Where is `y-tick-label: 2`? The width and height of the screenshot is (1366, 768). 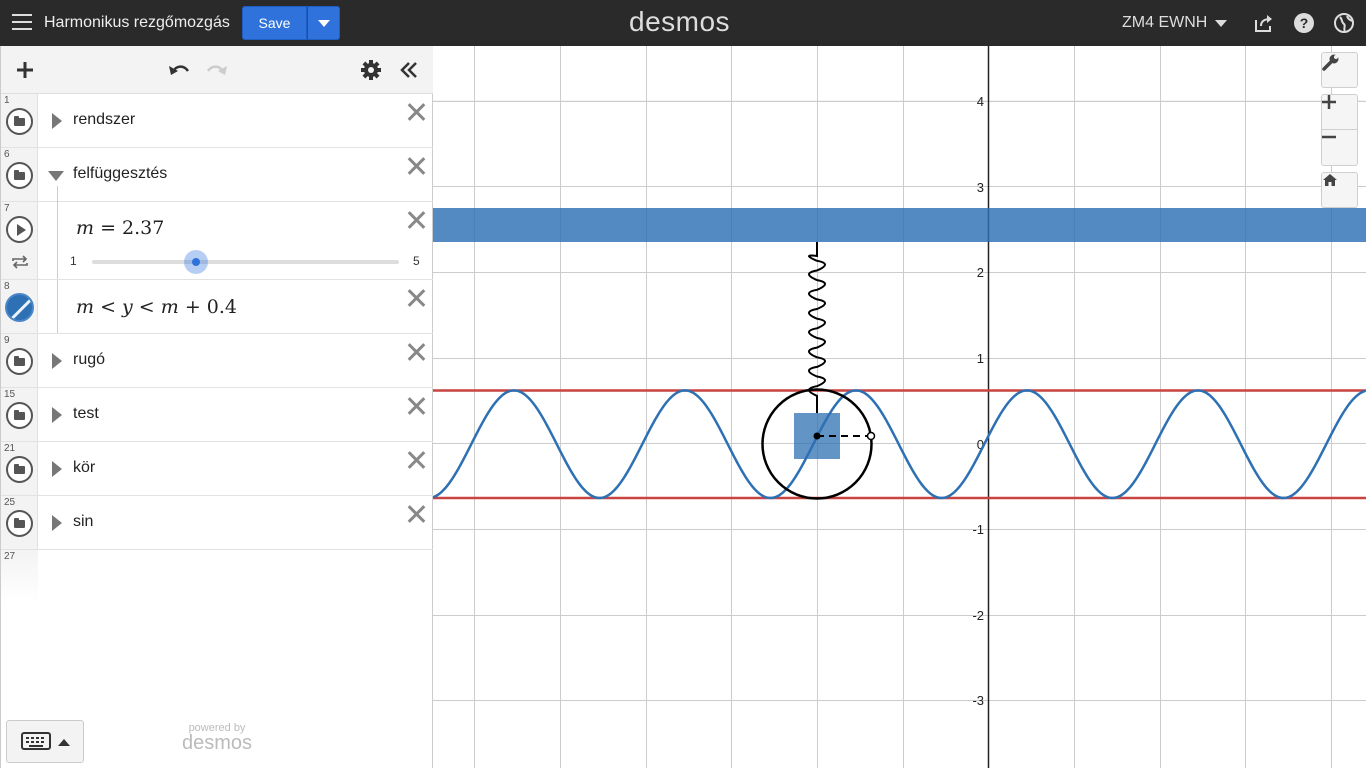
y-tick-label: 2 is located at coordinates (980, 272).